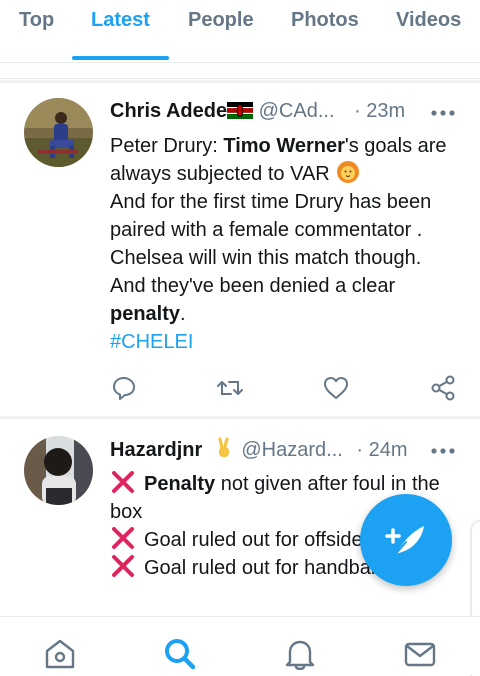 The image size is (480, 676). Describe the element at coordinates (145, 314) in the screenshot. I see `tweet-text-bold: penalty` at that location.